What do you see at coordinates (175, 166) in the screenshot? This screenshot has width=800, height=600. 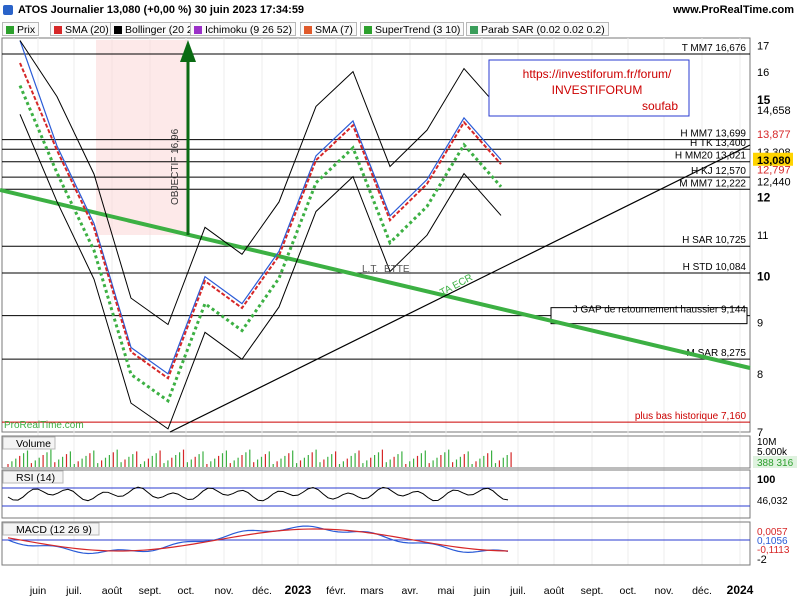 I see `objective-label: OBJECTIF 16,96` at bounding box center [175, 166].